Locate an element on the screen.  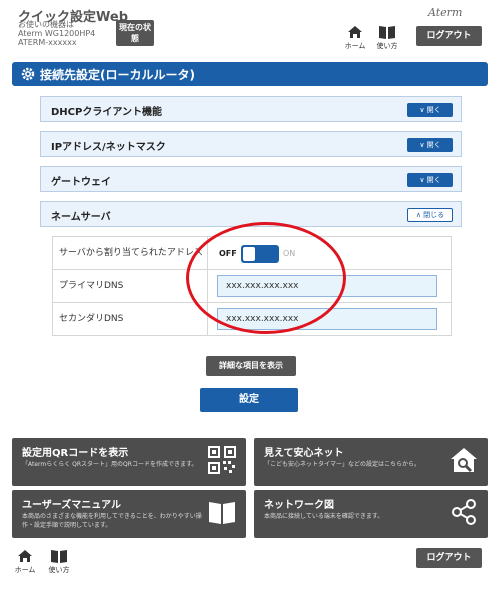
gear-icon is located at coordinates (28, 74).